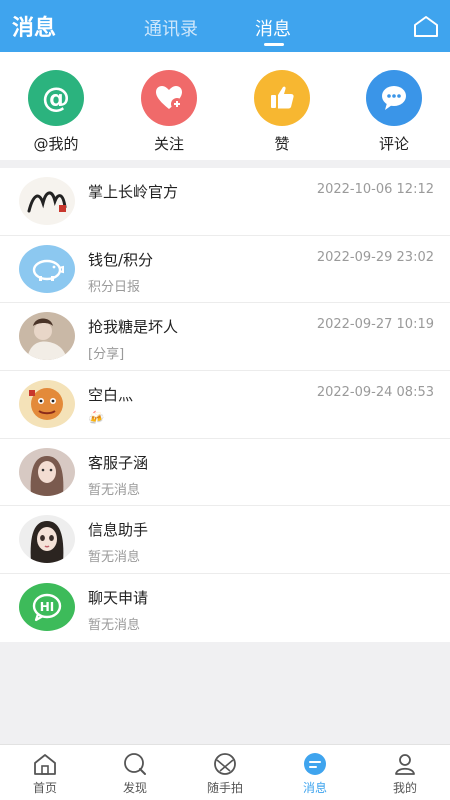  Describe the element at coordinates (225, 337) in the screenshot. I see `list-item: 抢我糖是坏人 [分享] 2022-09-27 10:19` at that location.